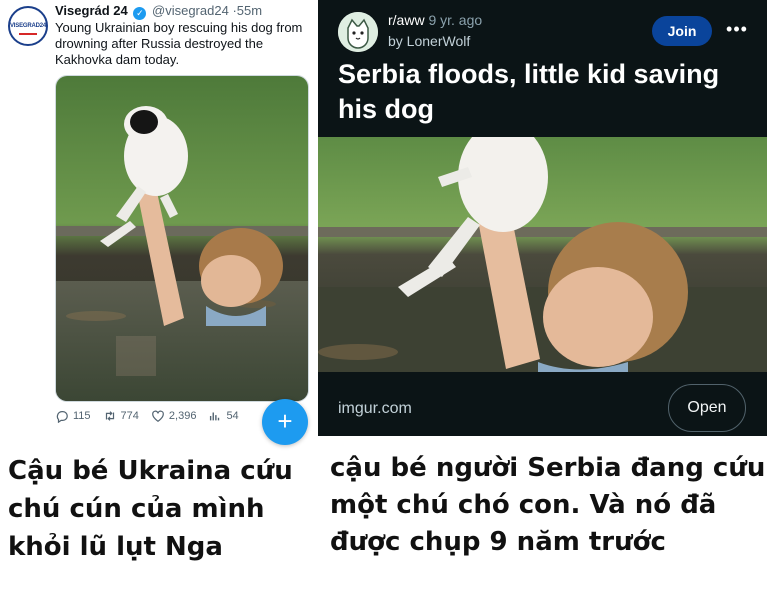 The width and height of the screenshot is (777, 600). Describe the element at coordinates (223, 416) in the screenshot. I see `views-action: 54` at that location.